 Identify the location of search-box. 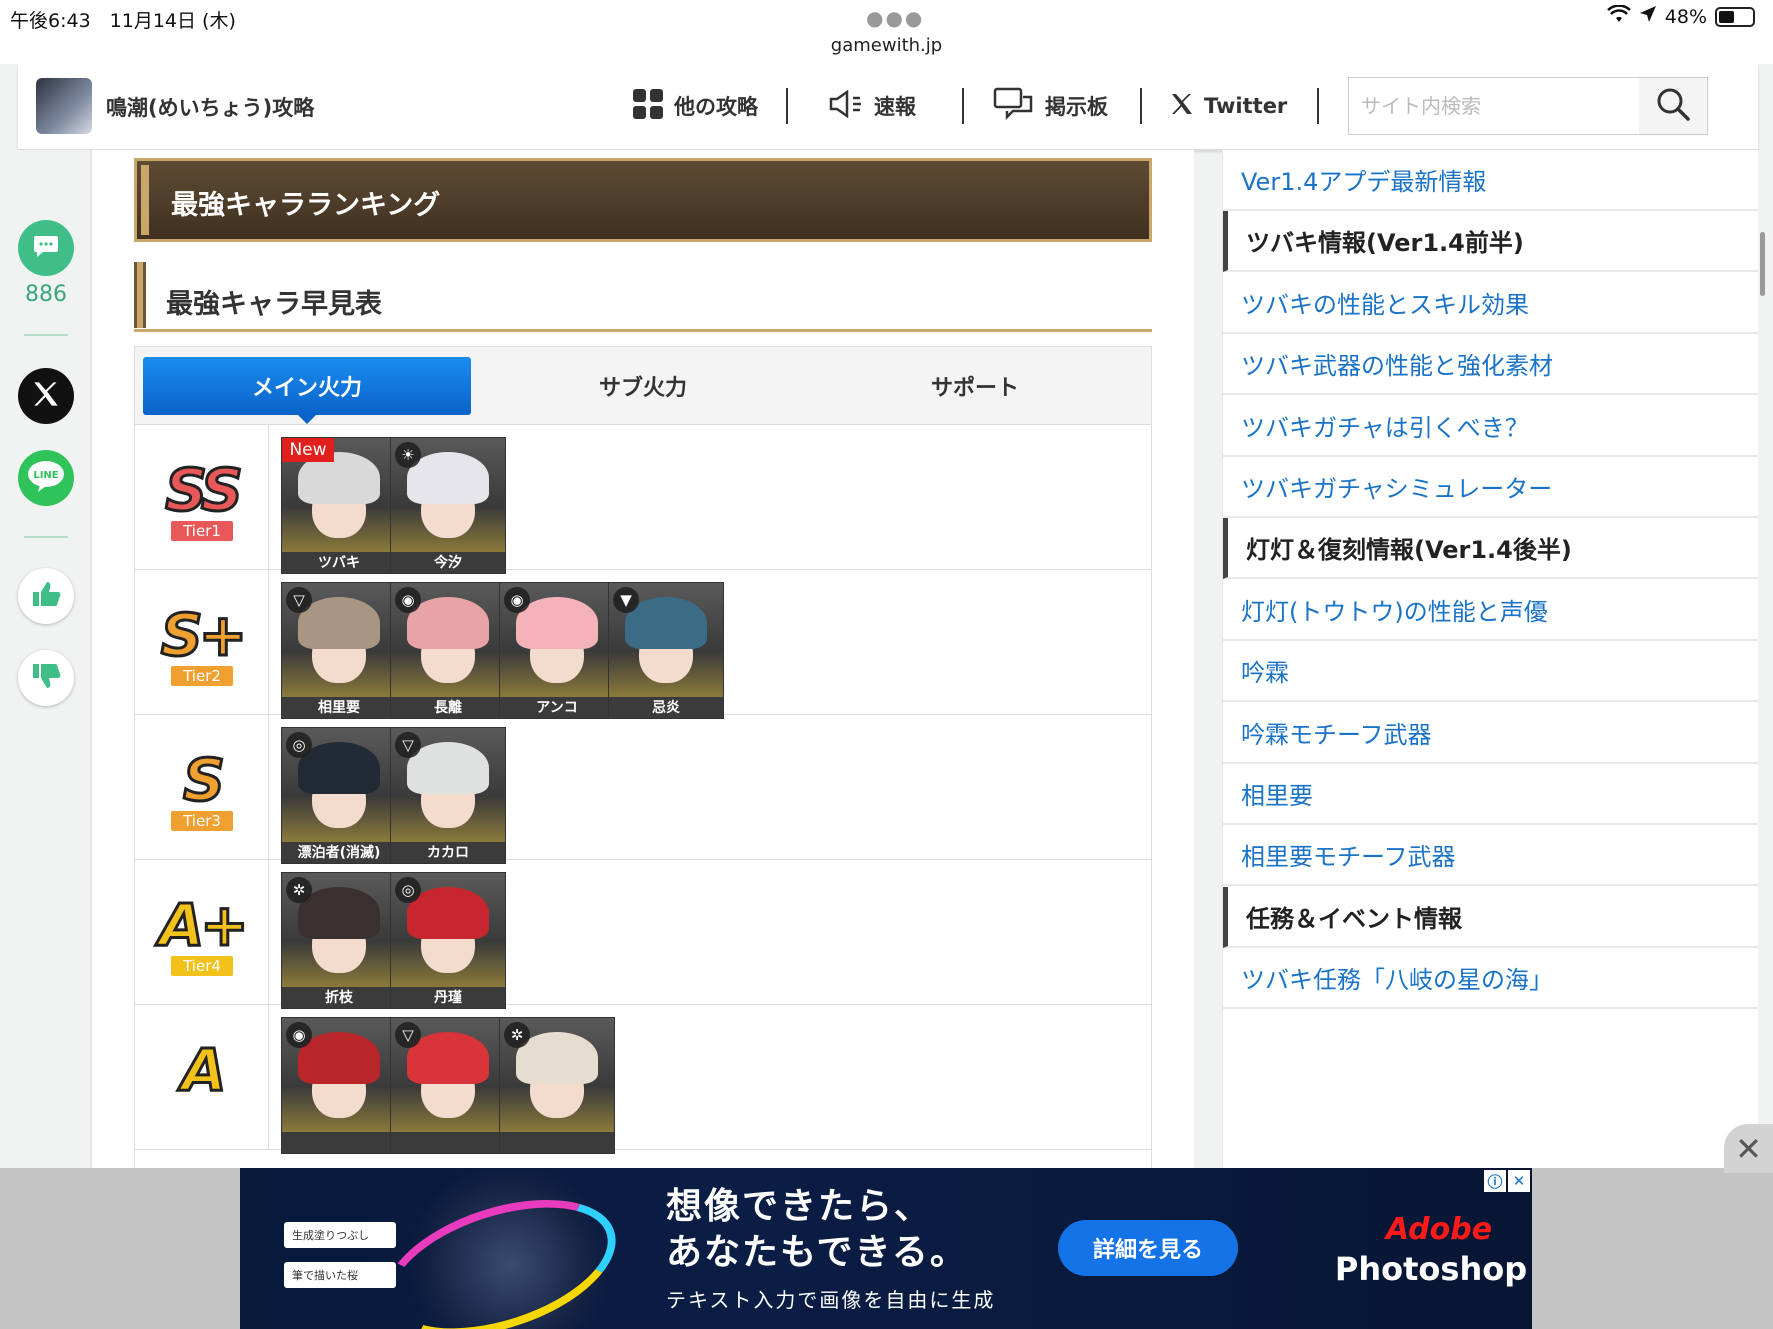
(1528, 106).